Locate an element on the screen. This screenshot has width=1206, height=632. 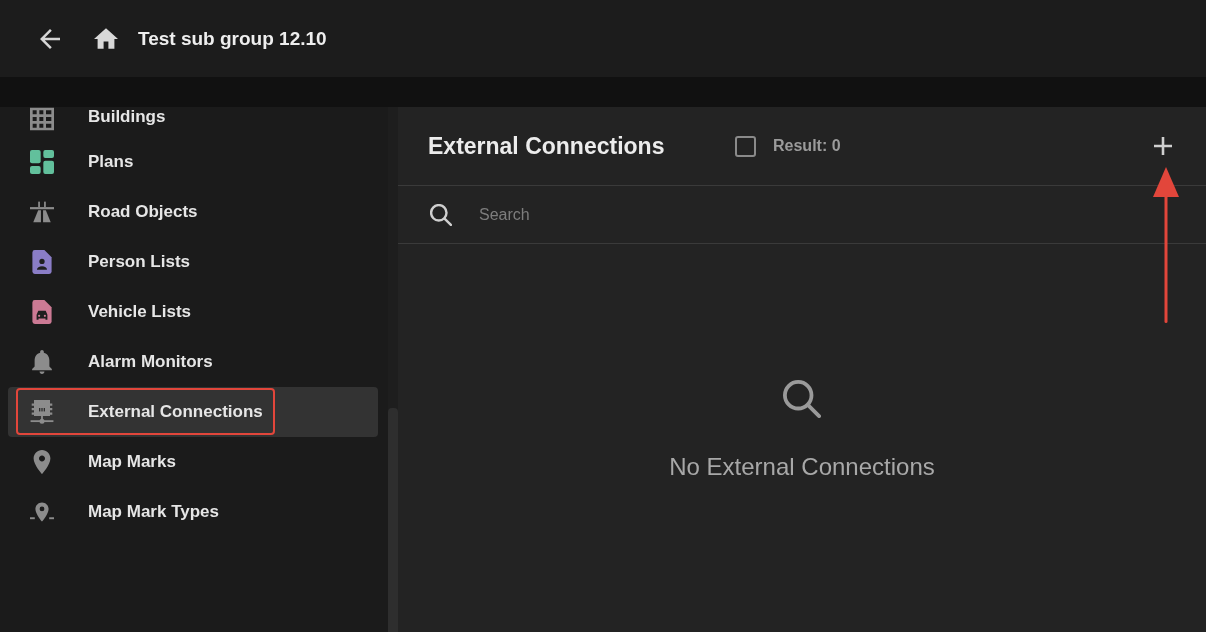
back-arrow-icon is located at coordinates (50, 38).